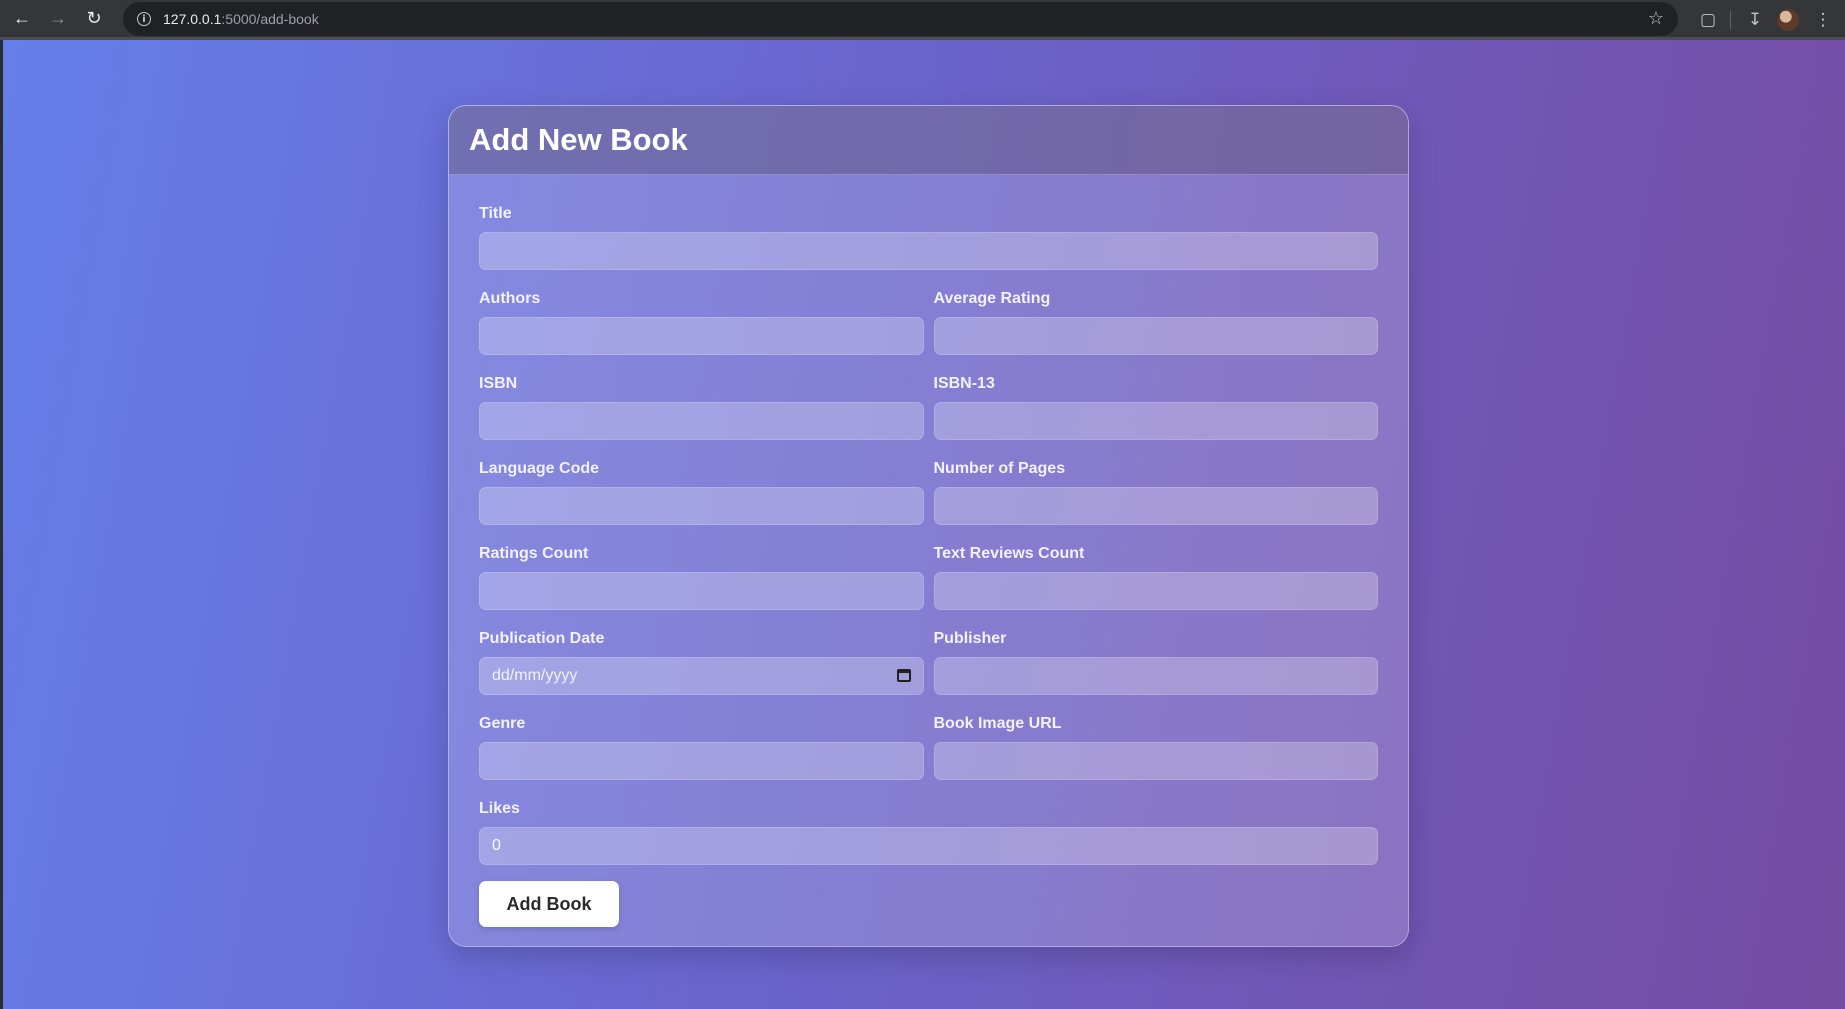  Describe the element at coordinates (928, 140) in the screenshot. I see `card-header: Add New Book` at that location.